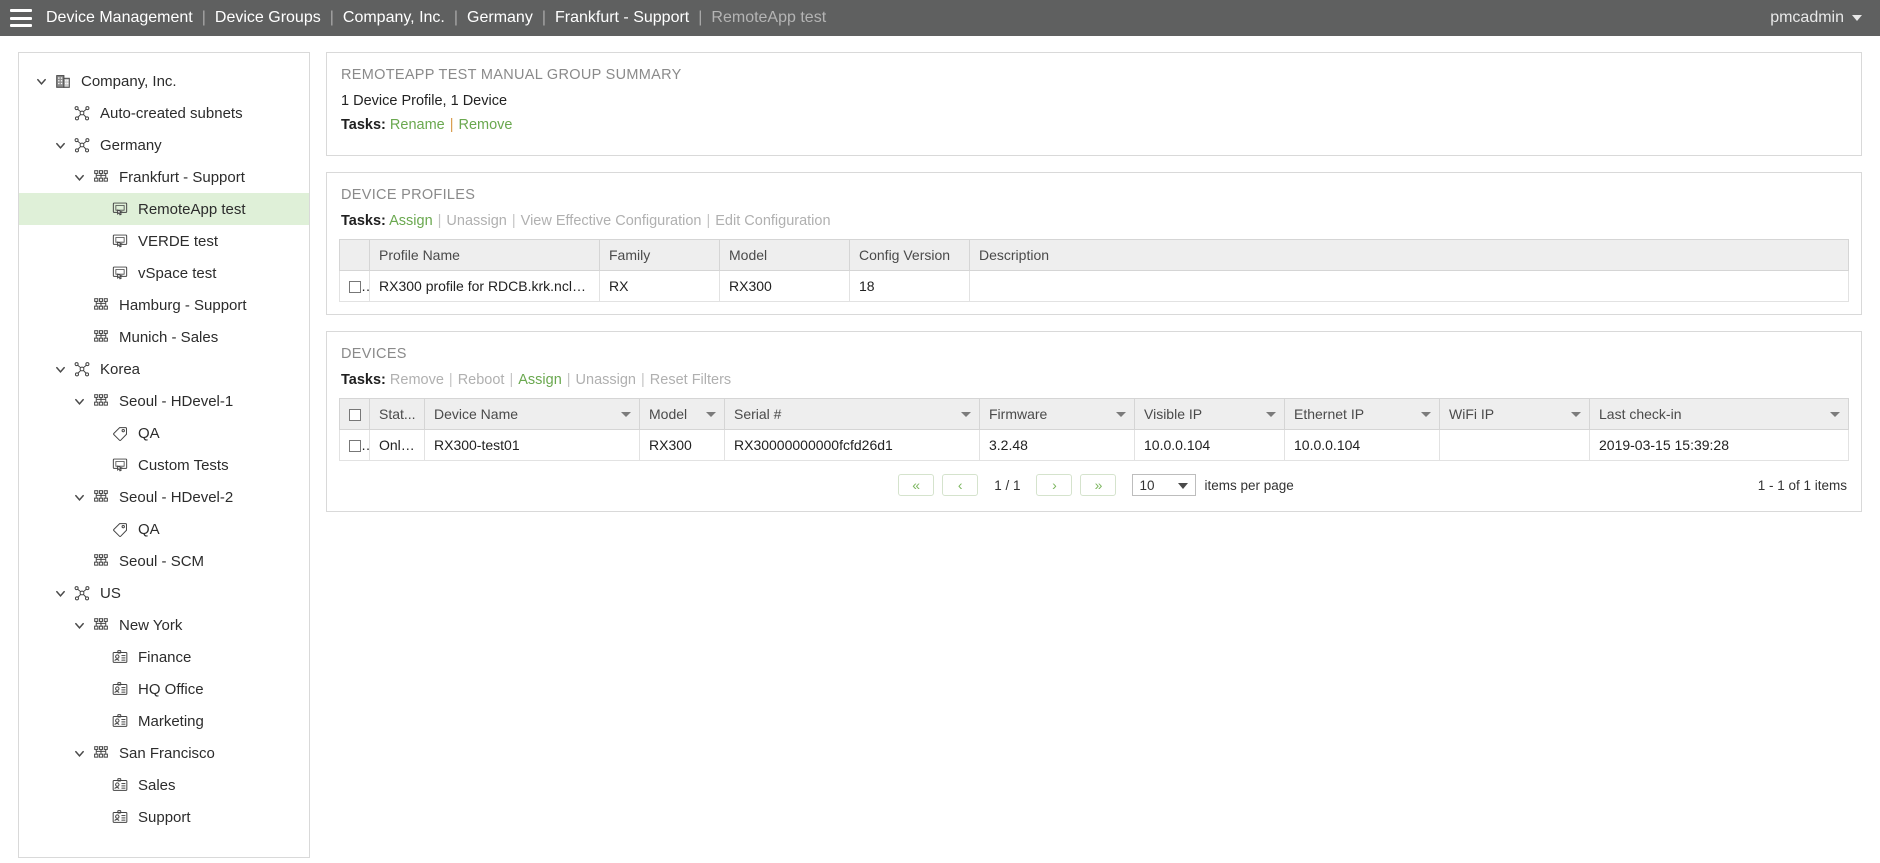 The height and width of the screenshot is (863, 1880). Describe the element at coordinates (1057, 414) in the screenshot. I see `column-header: Firmware` at that location.